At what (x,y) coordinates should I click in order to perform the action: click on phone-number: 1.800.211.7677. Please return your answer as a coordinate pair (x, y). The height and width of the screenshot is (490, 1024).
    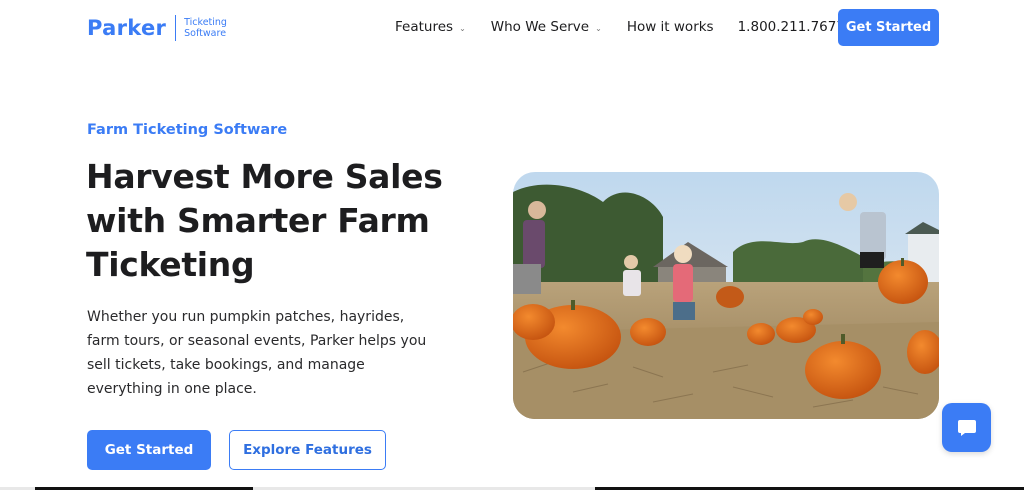
    Looking at the image, I should click on (791, 27).